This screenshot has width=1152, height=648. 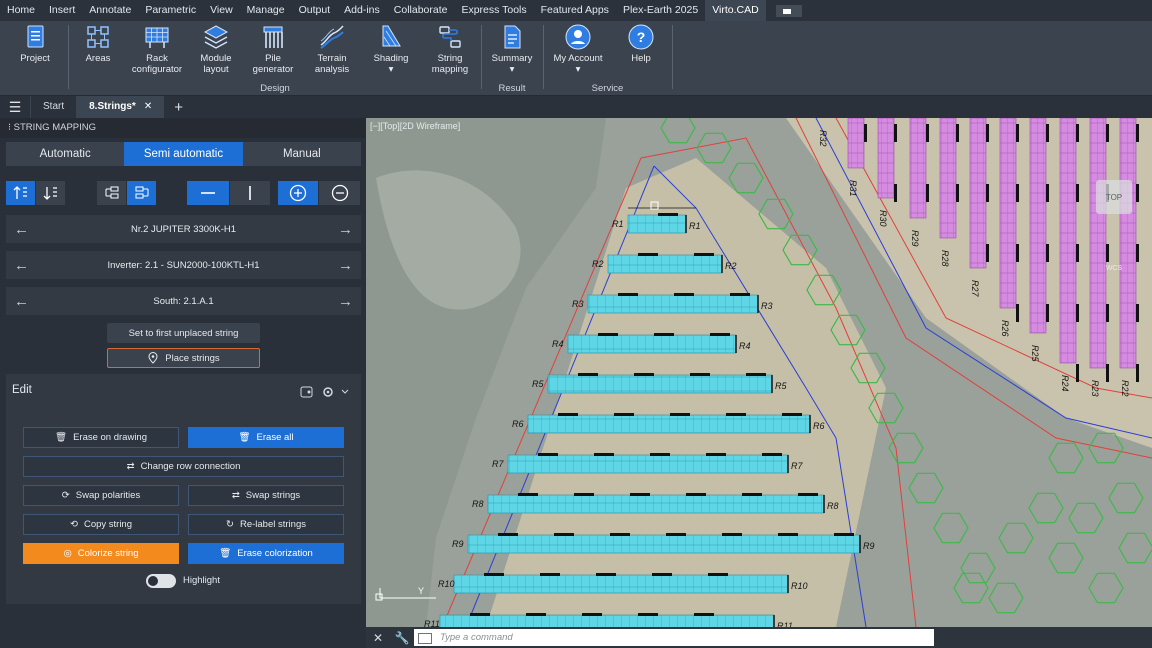 What do you see at coordinates (1069, 255) in the screenshot?
I see `string-row: R24` at bounding box center [1069, 255].